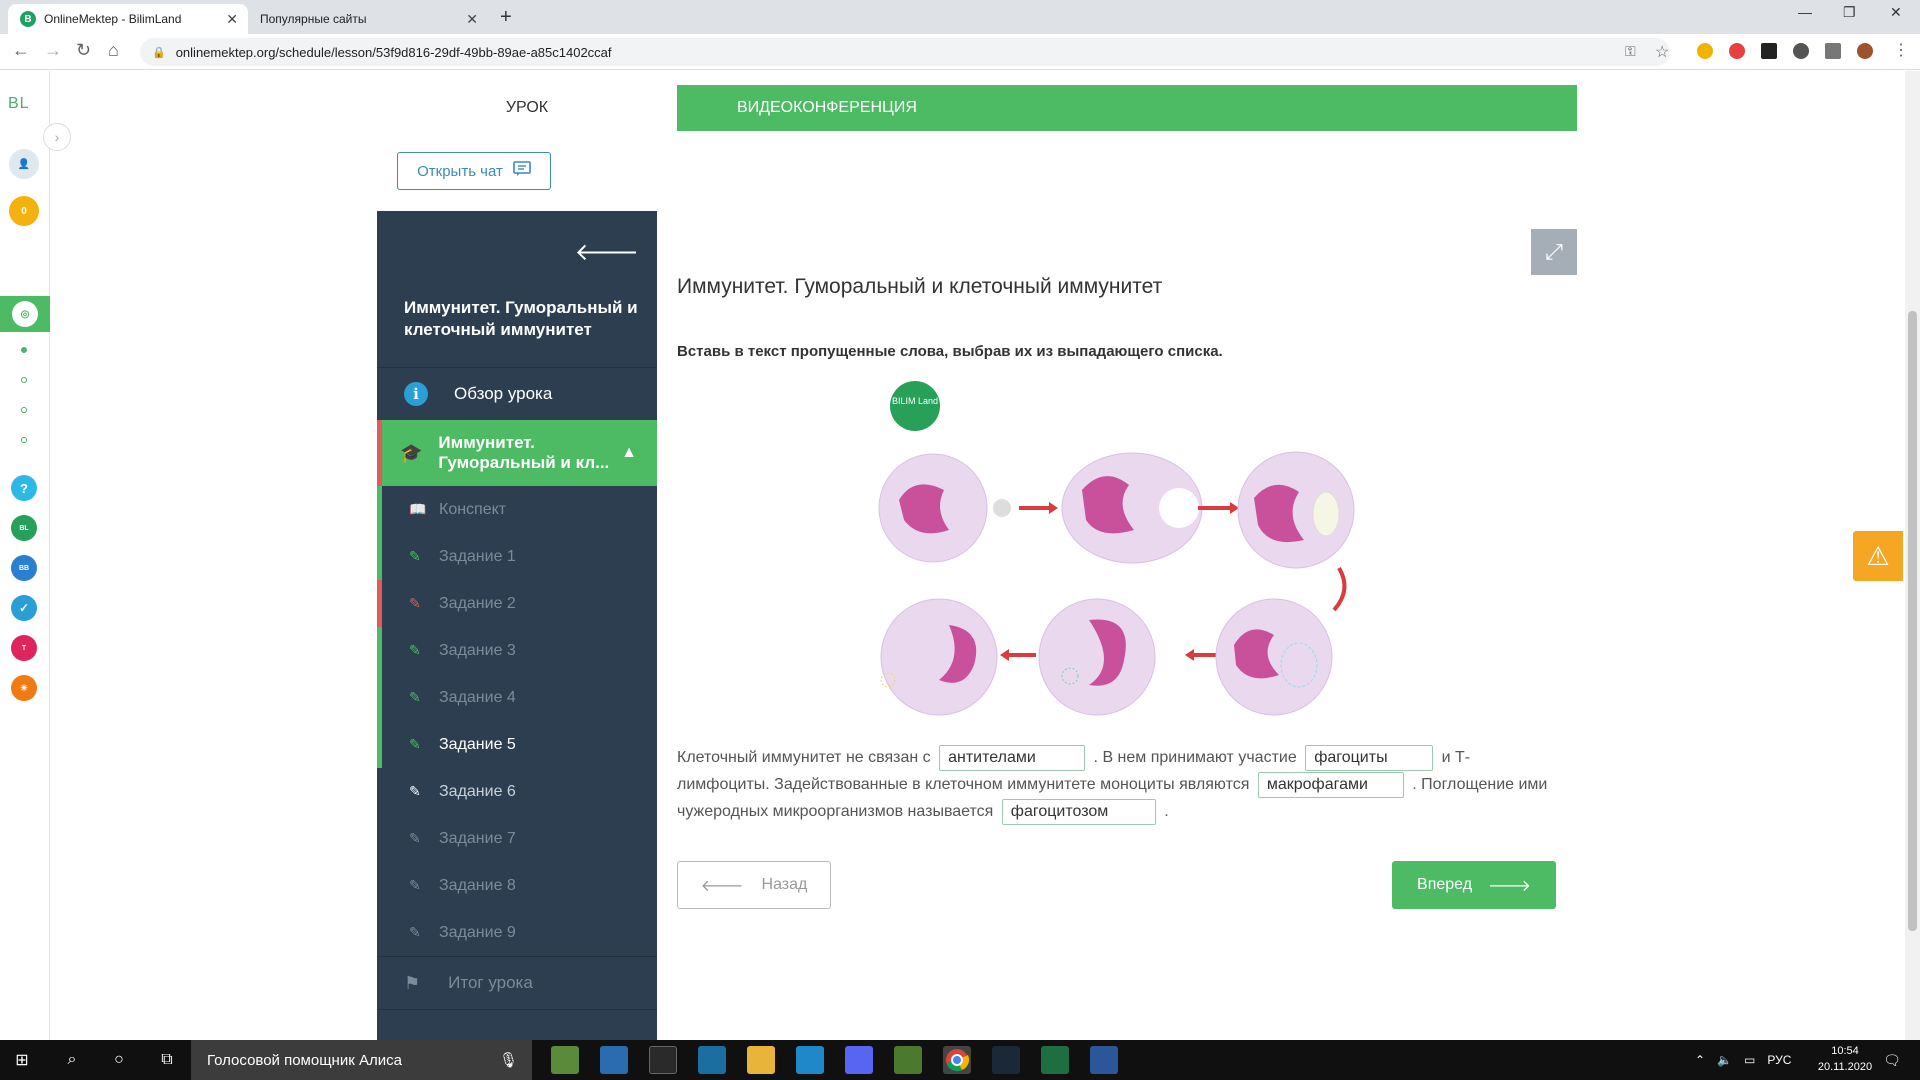  What do you see at coordinates (1369, 757) in the screenshot?
I see `answer-dropdown-2: фагоциты` at bounding box center [1369, 757].